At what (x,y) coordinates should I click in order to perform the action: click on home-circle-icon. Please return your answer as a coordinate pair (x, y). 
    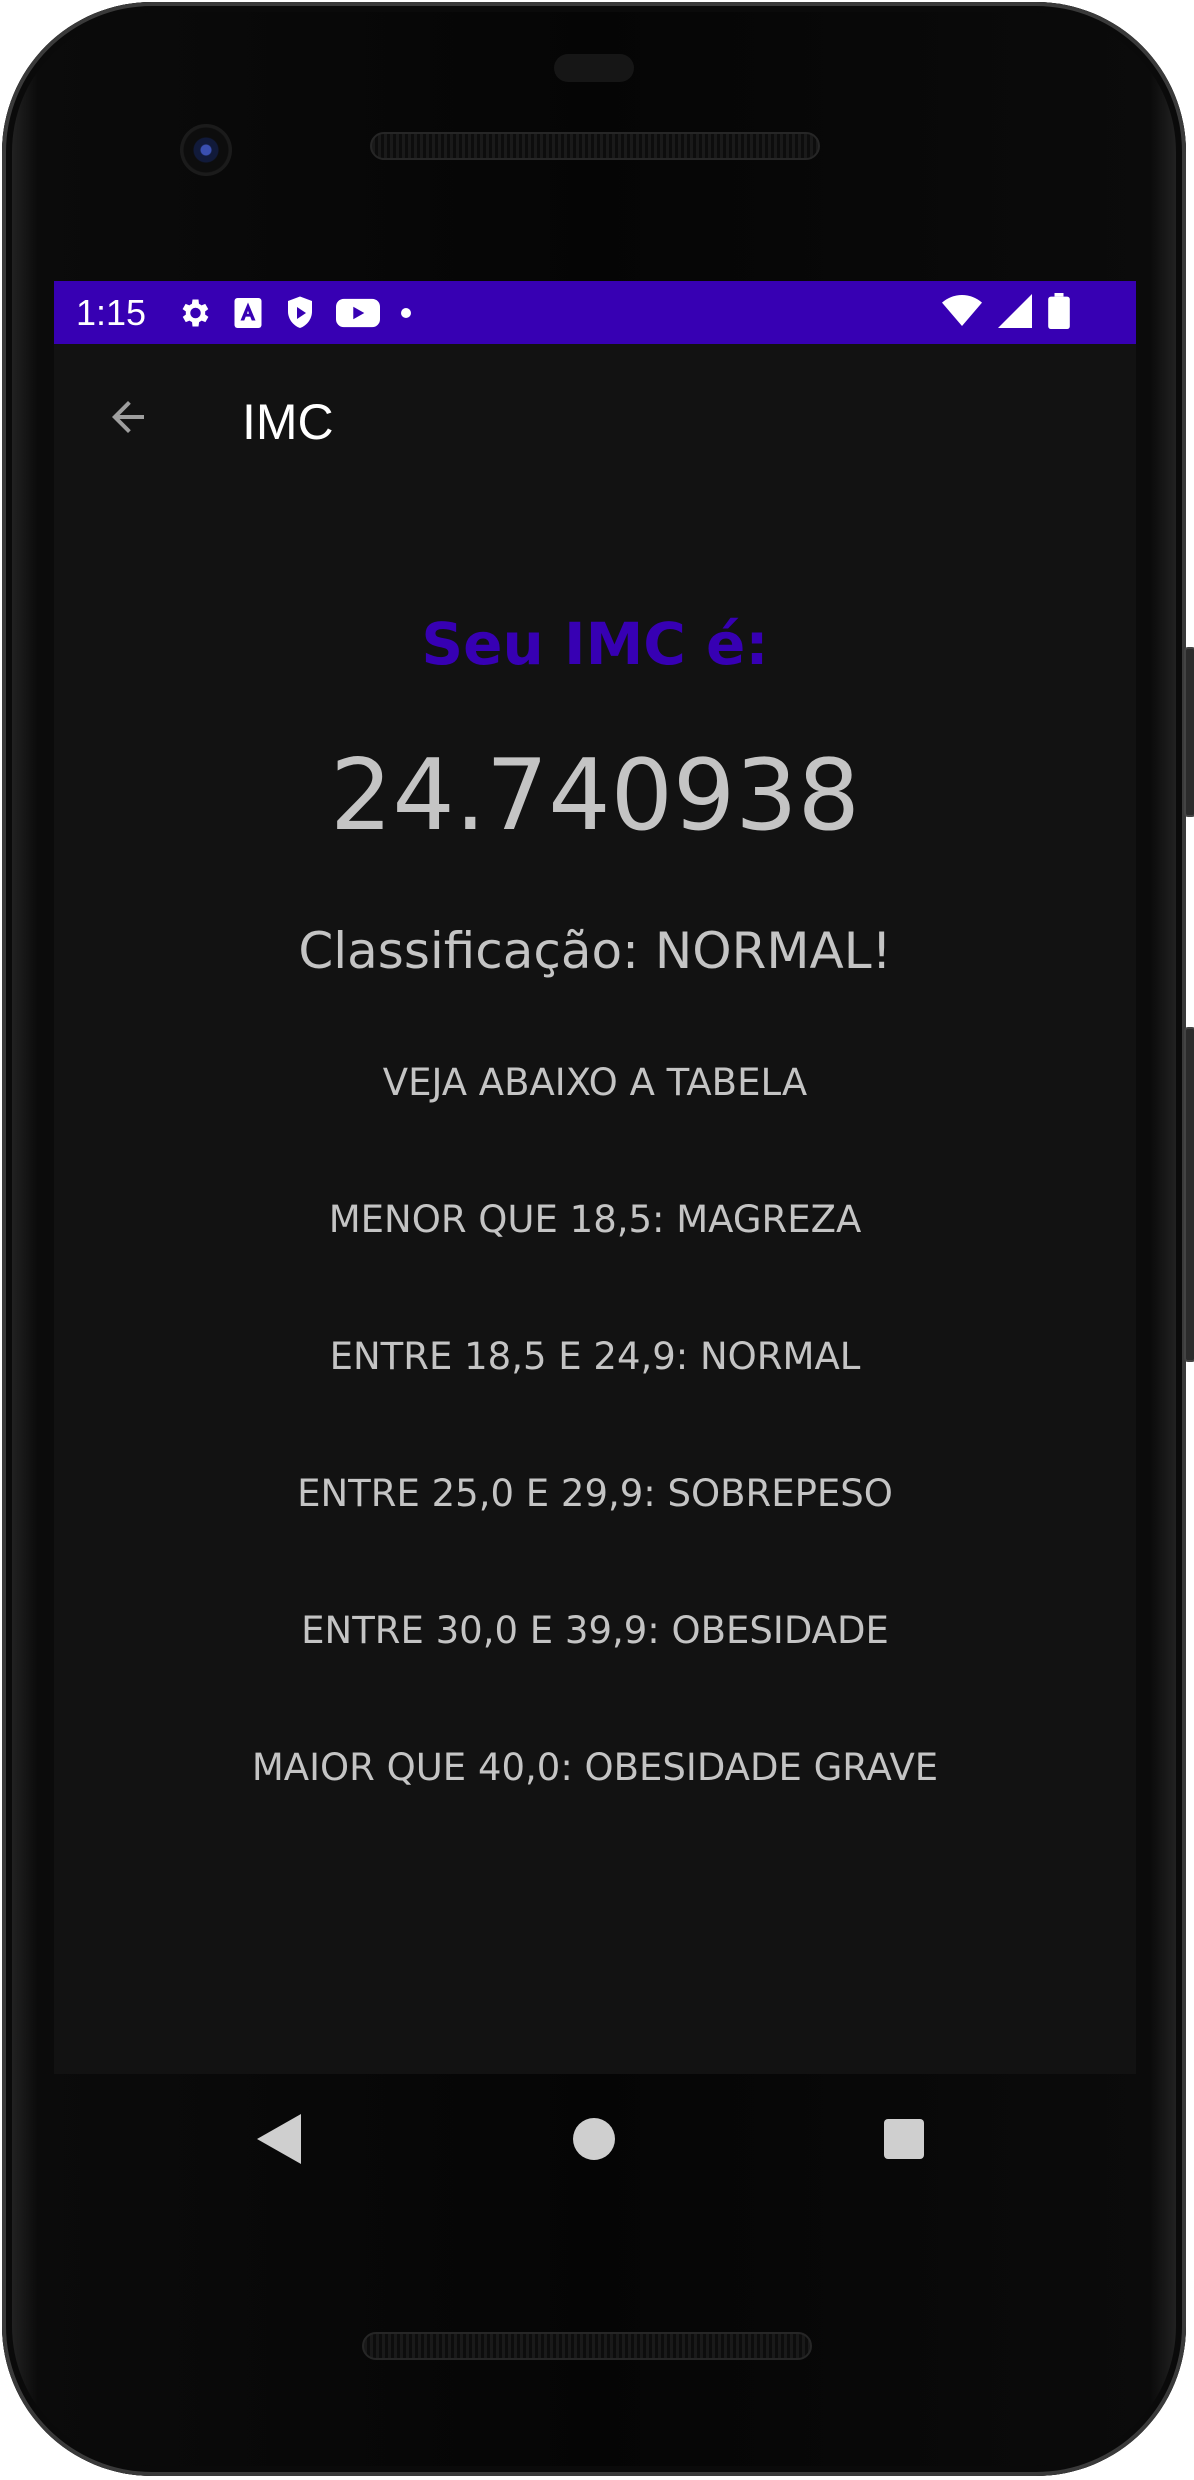
    Looking at the image, I should click on (594, 2139).